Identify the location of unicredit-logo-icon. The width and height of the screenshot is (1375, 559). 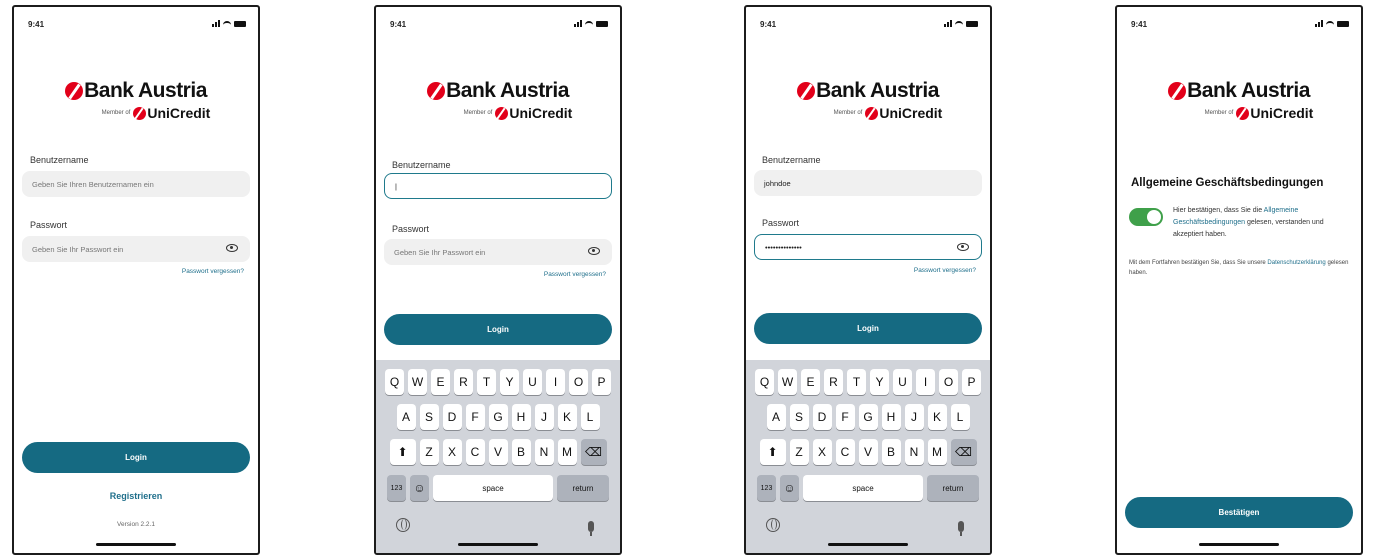
(74, 91).